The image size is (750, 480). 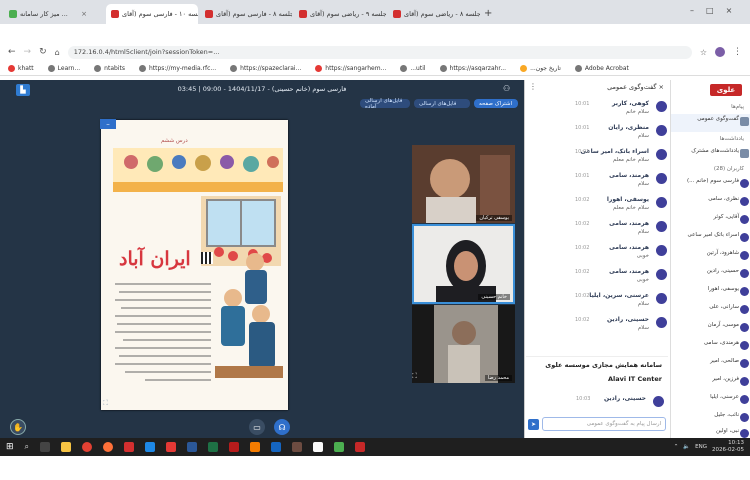 I want to click on user-list-item: فارسی سوم (خانم ...), so click(x=710, y=185).